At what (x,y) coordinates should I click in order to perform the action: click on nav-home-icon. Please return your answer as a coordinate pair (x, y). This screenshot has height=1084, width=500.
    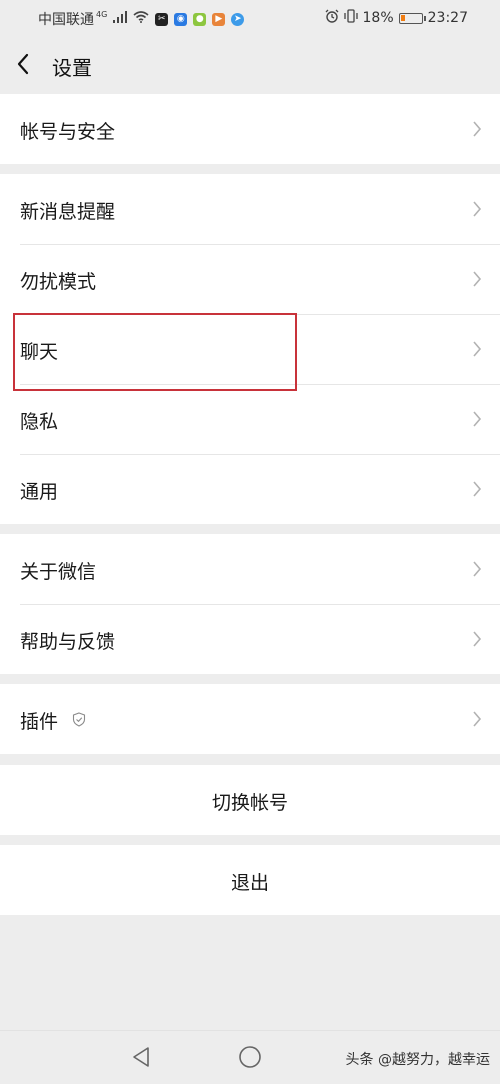
    Looking at the image, I should click on (250, 1057).